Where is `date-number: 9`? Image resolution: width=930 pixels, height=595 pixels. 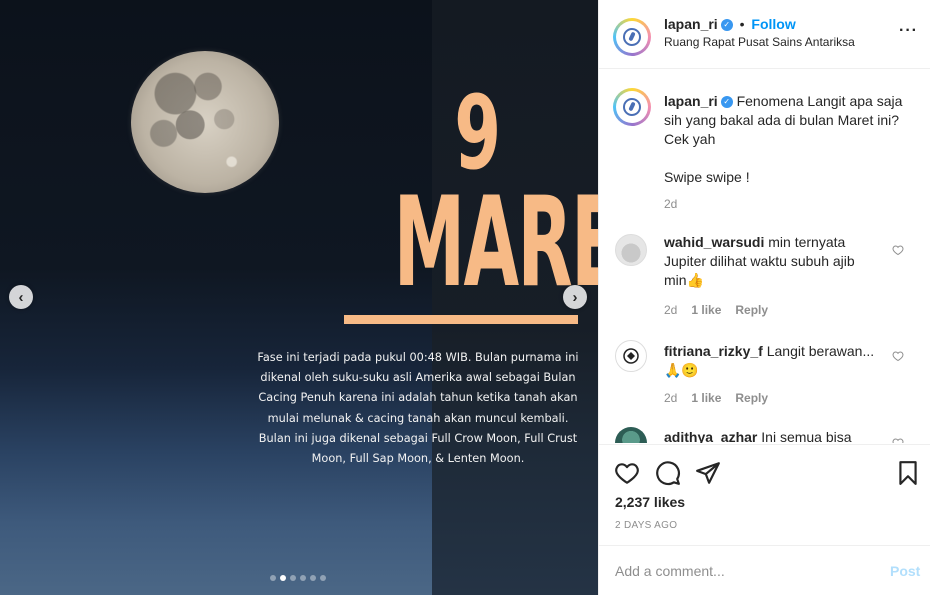
date-number: 9 is located at coordinates (477, 133).